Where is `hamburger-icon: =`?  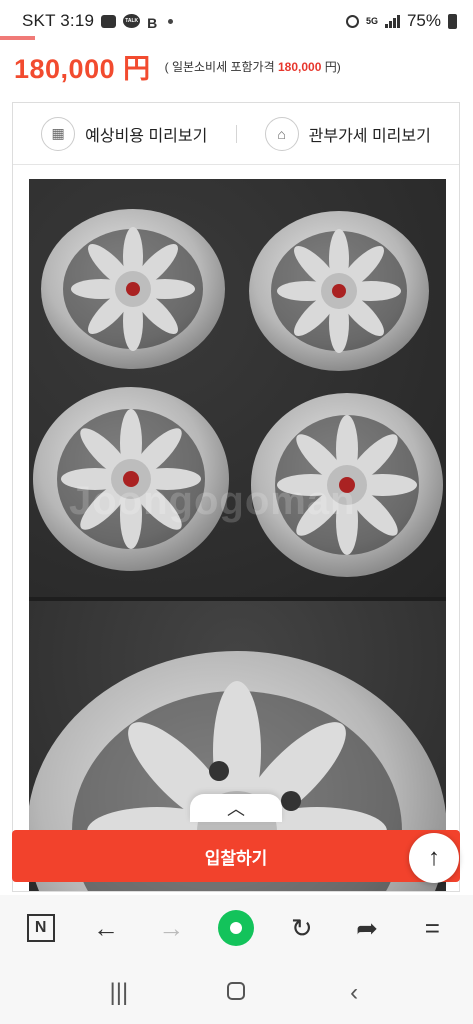 hamburger-icon: = is located at coordinates (432, 927).